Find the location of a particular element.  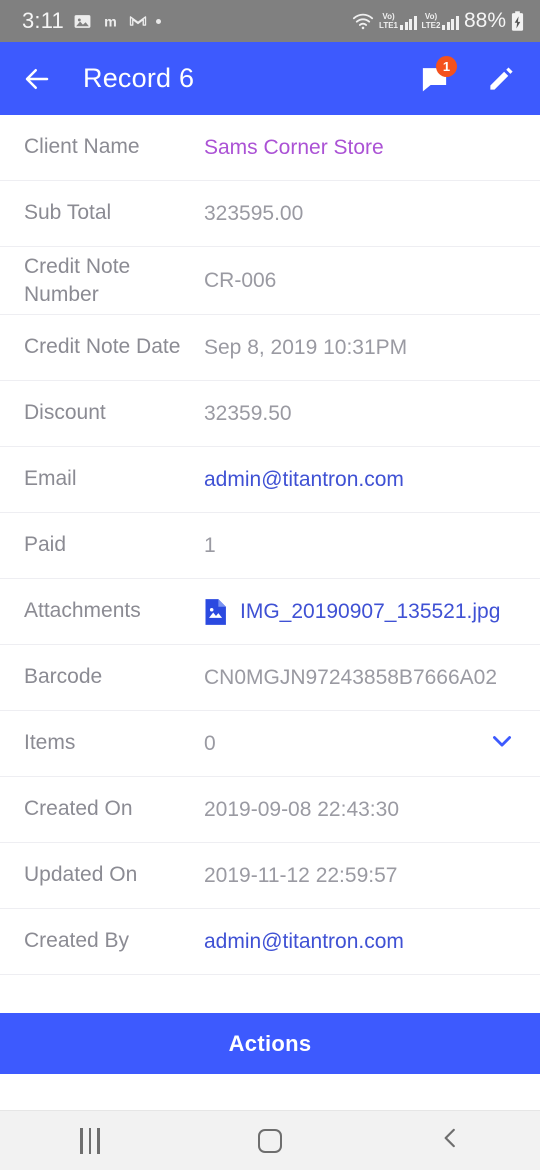

field-value-paid: 1 is located at coordinates (210, 545).